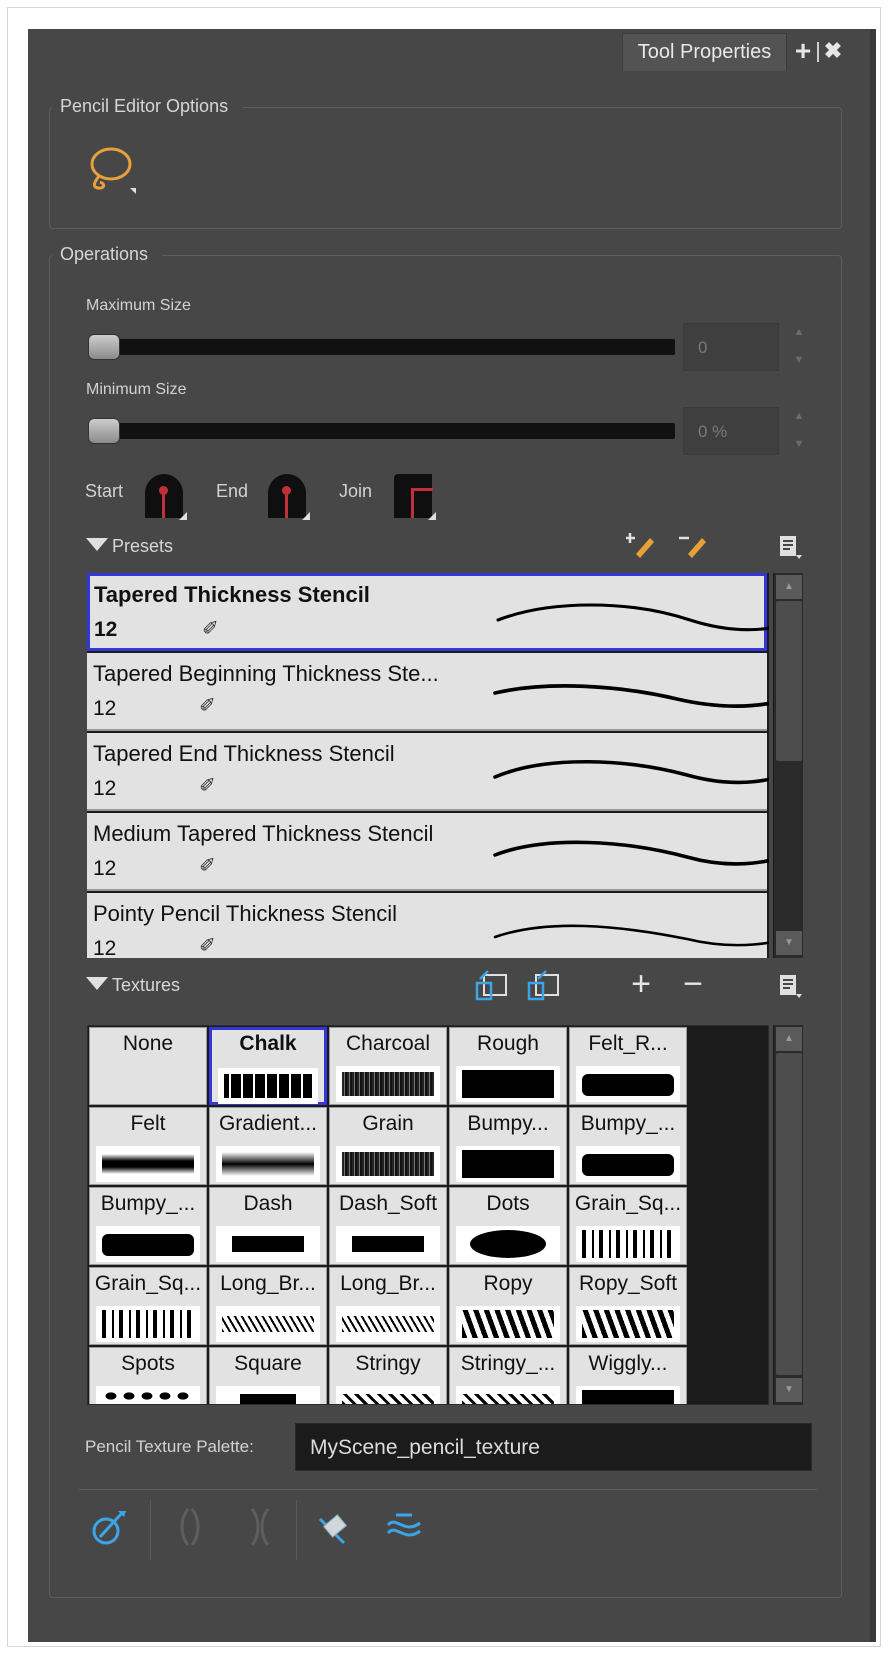 This screenshot has height=1653, width=888. What do you see at coordinates (143, 546) in the screenshot?
I see `presets-label: Presets` at bounding box center [143, 546].